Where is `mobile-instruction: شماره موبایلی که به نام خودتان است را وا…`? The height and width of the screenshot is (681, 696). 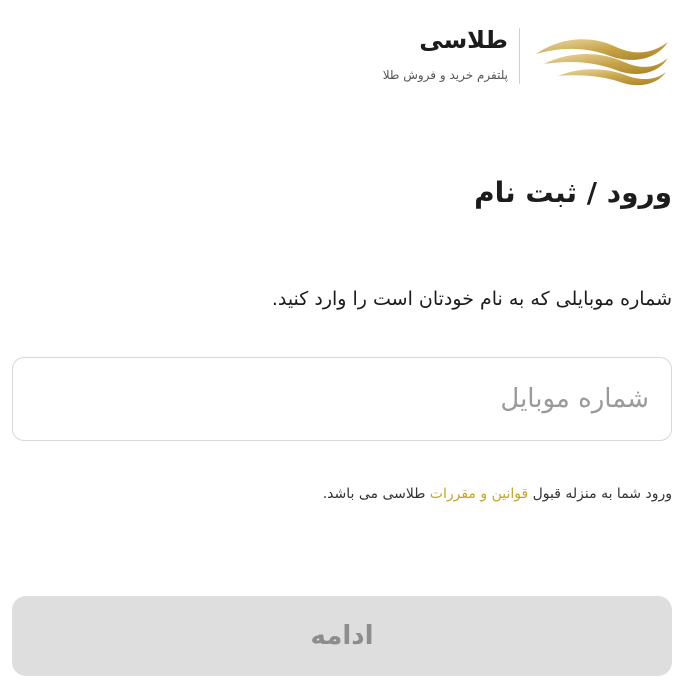 mobile-instruction: شماره موبایلی که به نام خودتان است را وا… is located at coordinates (471, 299).